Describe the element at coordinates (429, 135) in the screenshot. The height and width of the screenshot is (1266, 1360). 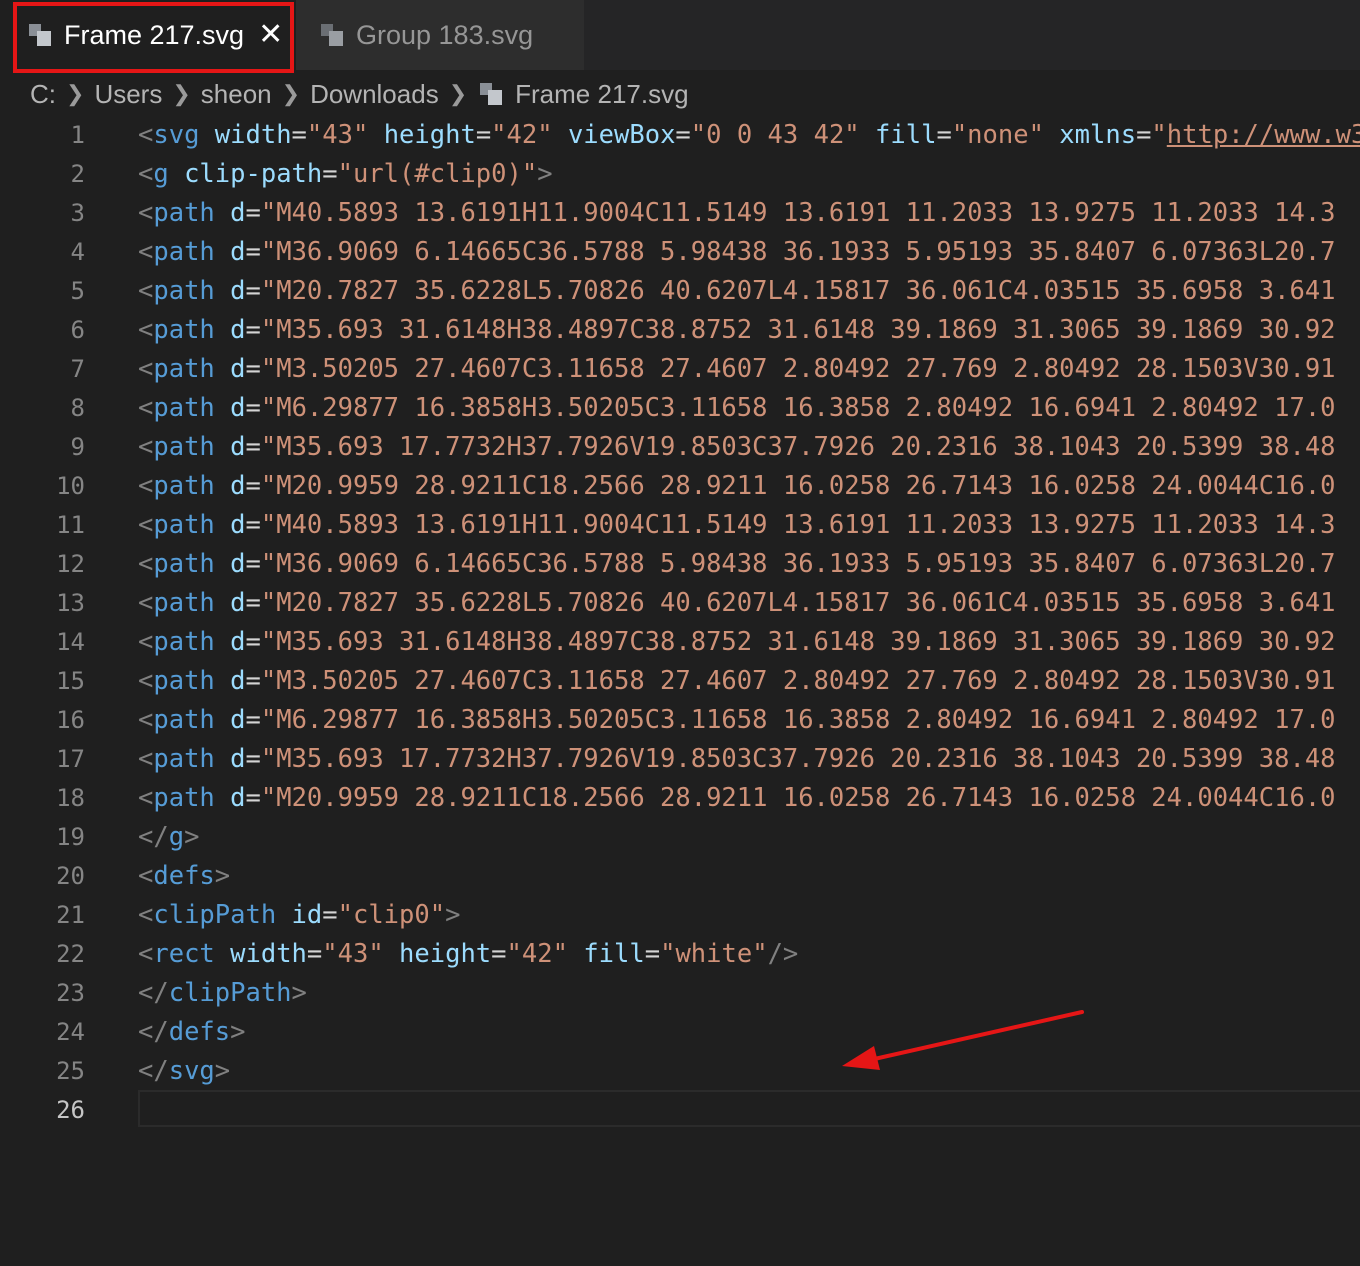
I see `code-attribute: height` at that location.